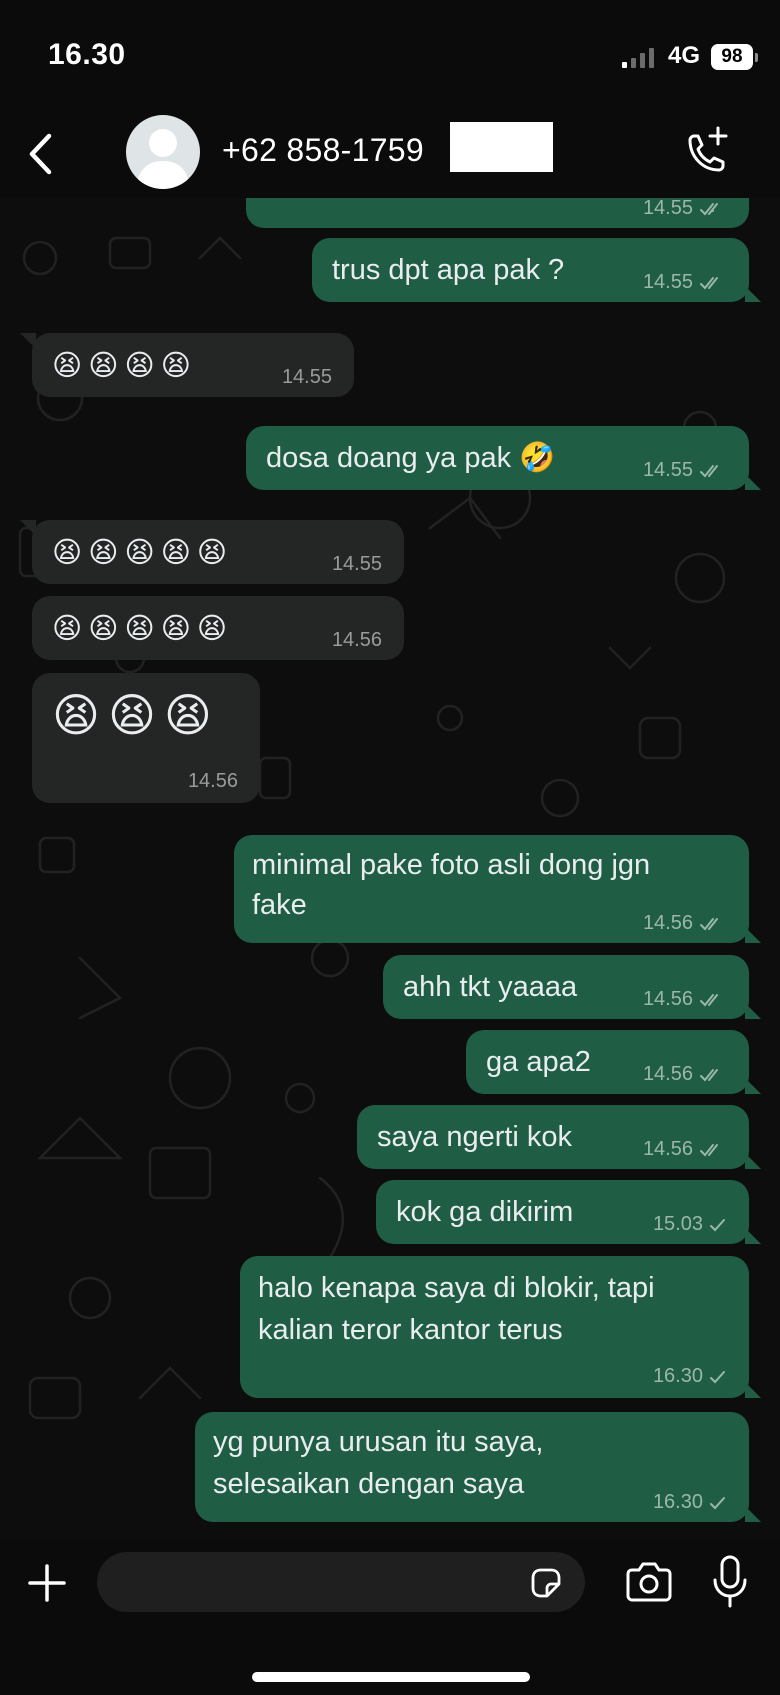 This screenshot has width=780, height=1695. What do you see at coordinates (538, 1062) in the screenshot?
I see `message-text: ga apa2` at bounding box center [538, 1062].